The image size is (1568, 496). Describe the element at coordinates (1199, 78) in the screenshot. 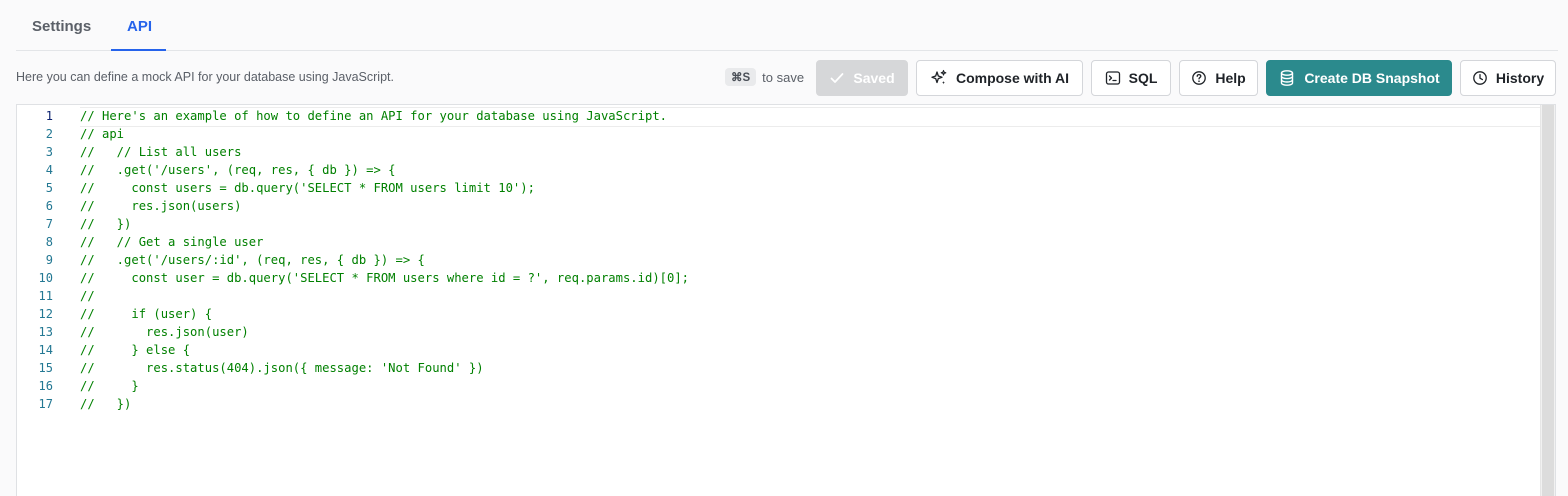

I see `question-circle-icon` at that location.